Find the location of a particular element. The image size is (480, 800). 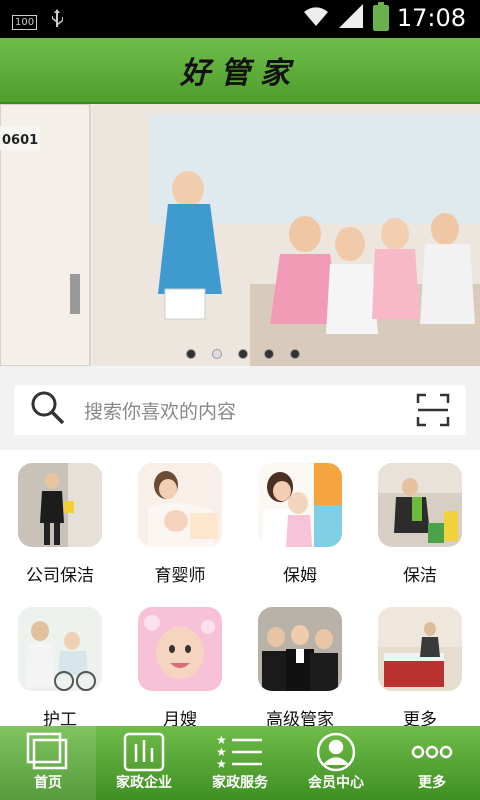

user-icon is located at coordinates (336, 751).